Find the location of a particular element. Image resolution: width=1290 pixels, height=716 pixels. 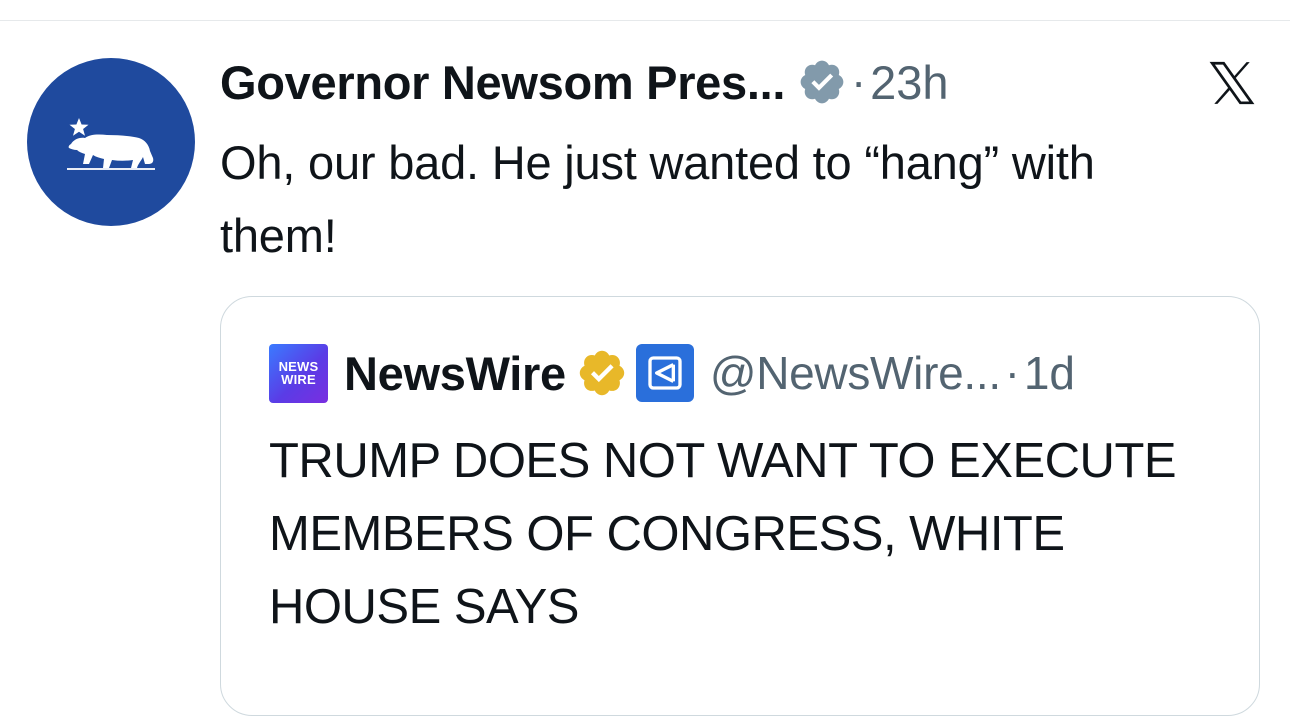

affiliate-logo-icon is located at coordinates (665, 373).